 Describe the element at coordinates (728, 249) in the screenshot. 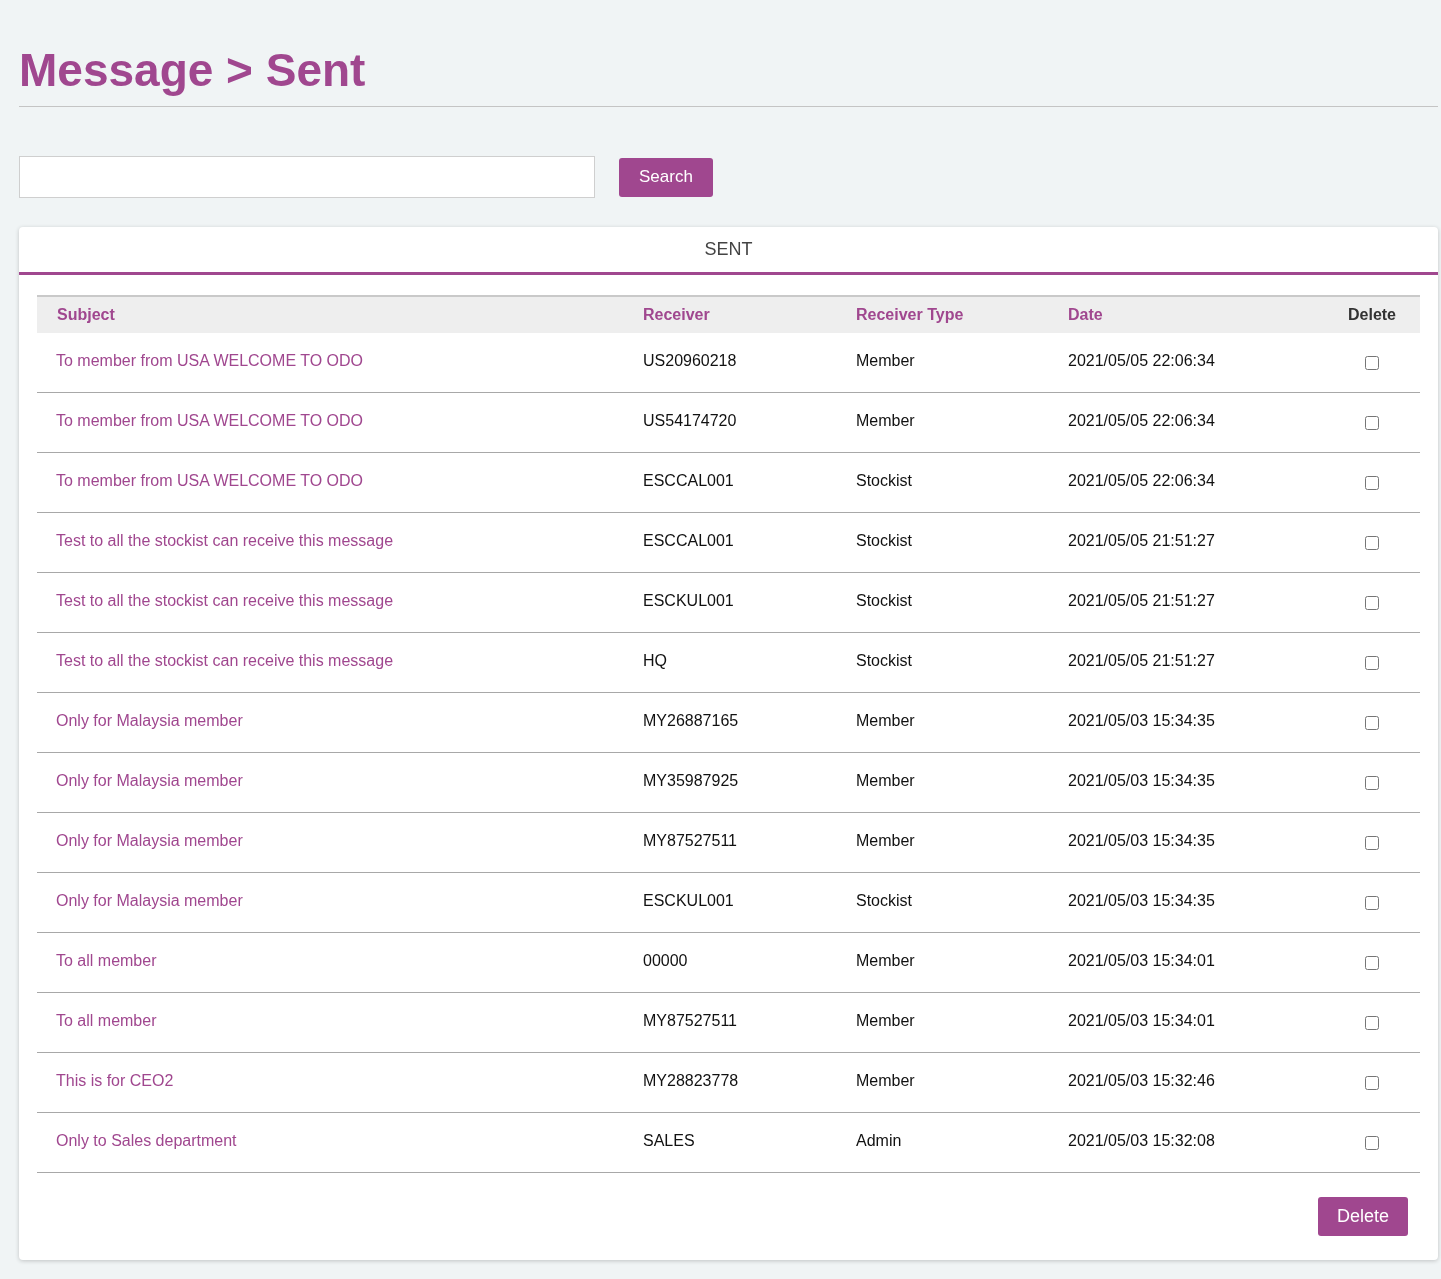

I see `panel-tab-title: SENT` at that location.